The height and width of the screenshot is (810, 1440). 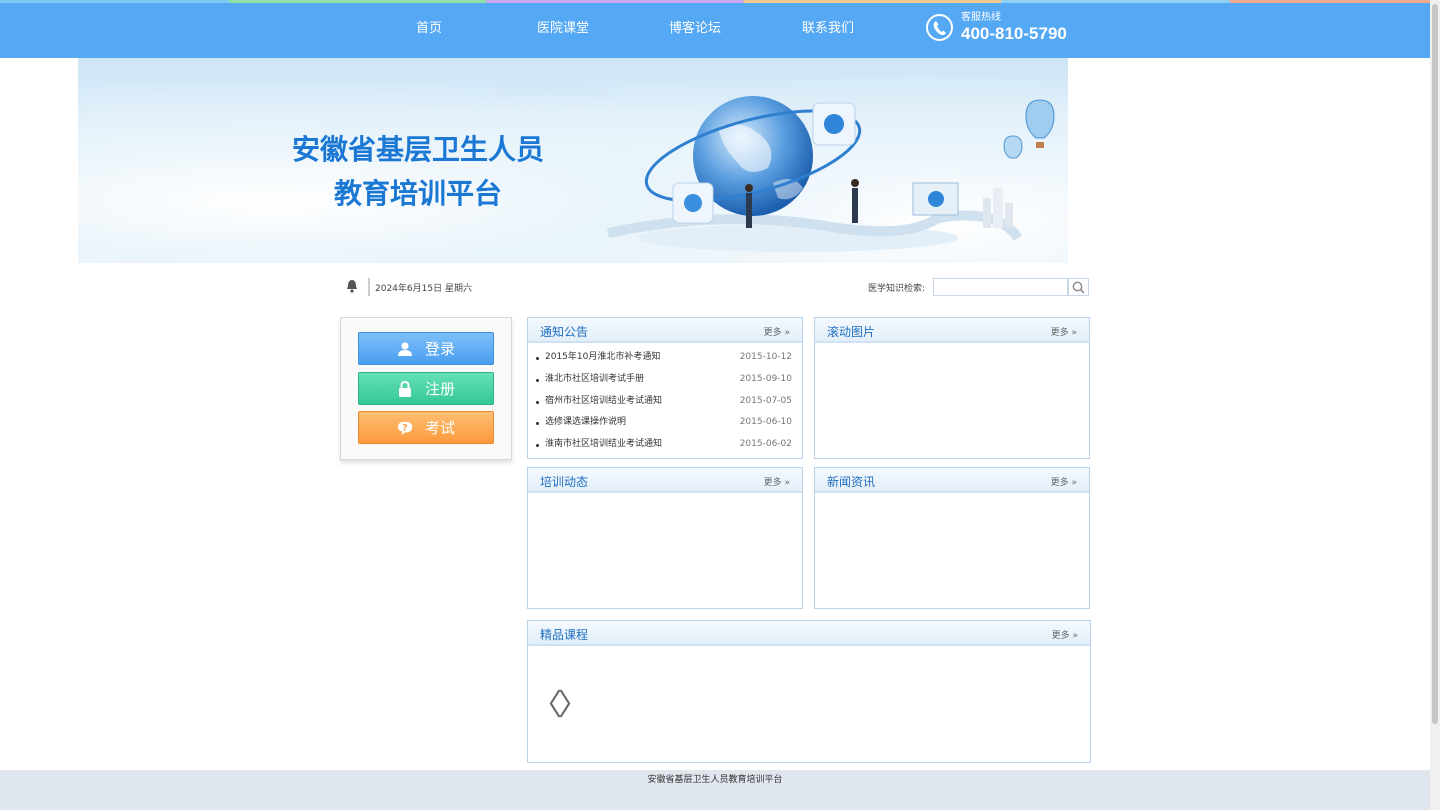 What do you see at coordinates (765, 378) in the screenshot?
I see `notice-item-date: 2015-09-10` at bounding box center [765, 378].